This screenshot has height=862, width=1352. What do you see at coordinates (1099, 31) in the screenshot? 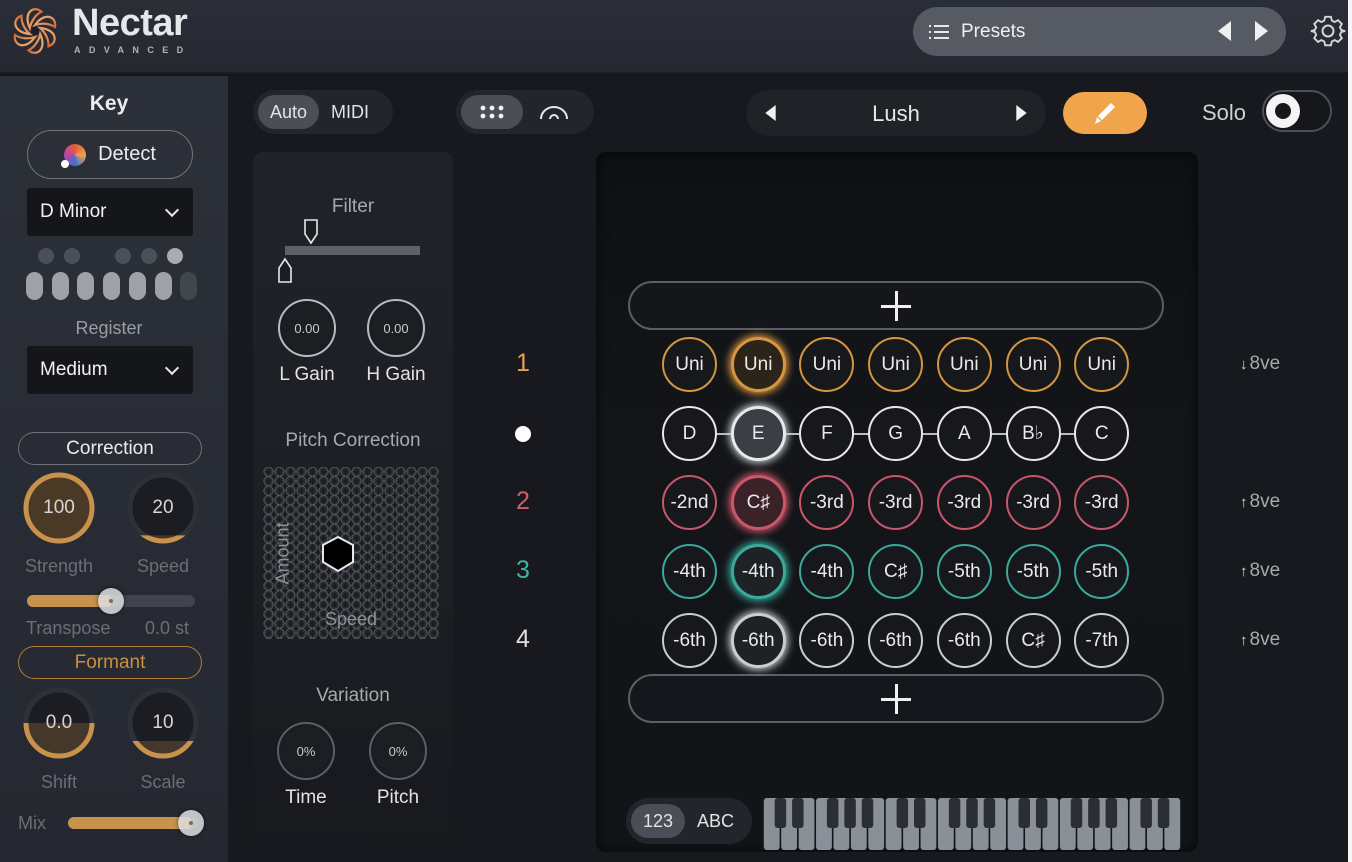
I see `presets-bar: Presets` at bounding box center [1099, 31].